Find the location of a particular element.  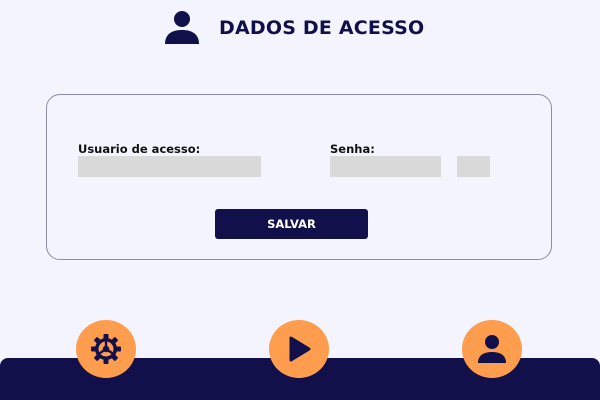

password-extra-input is located at coordinates (473, 166).